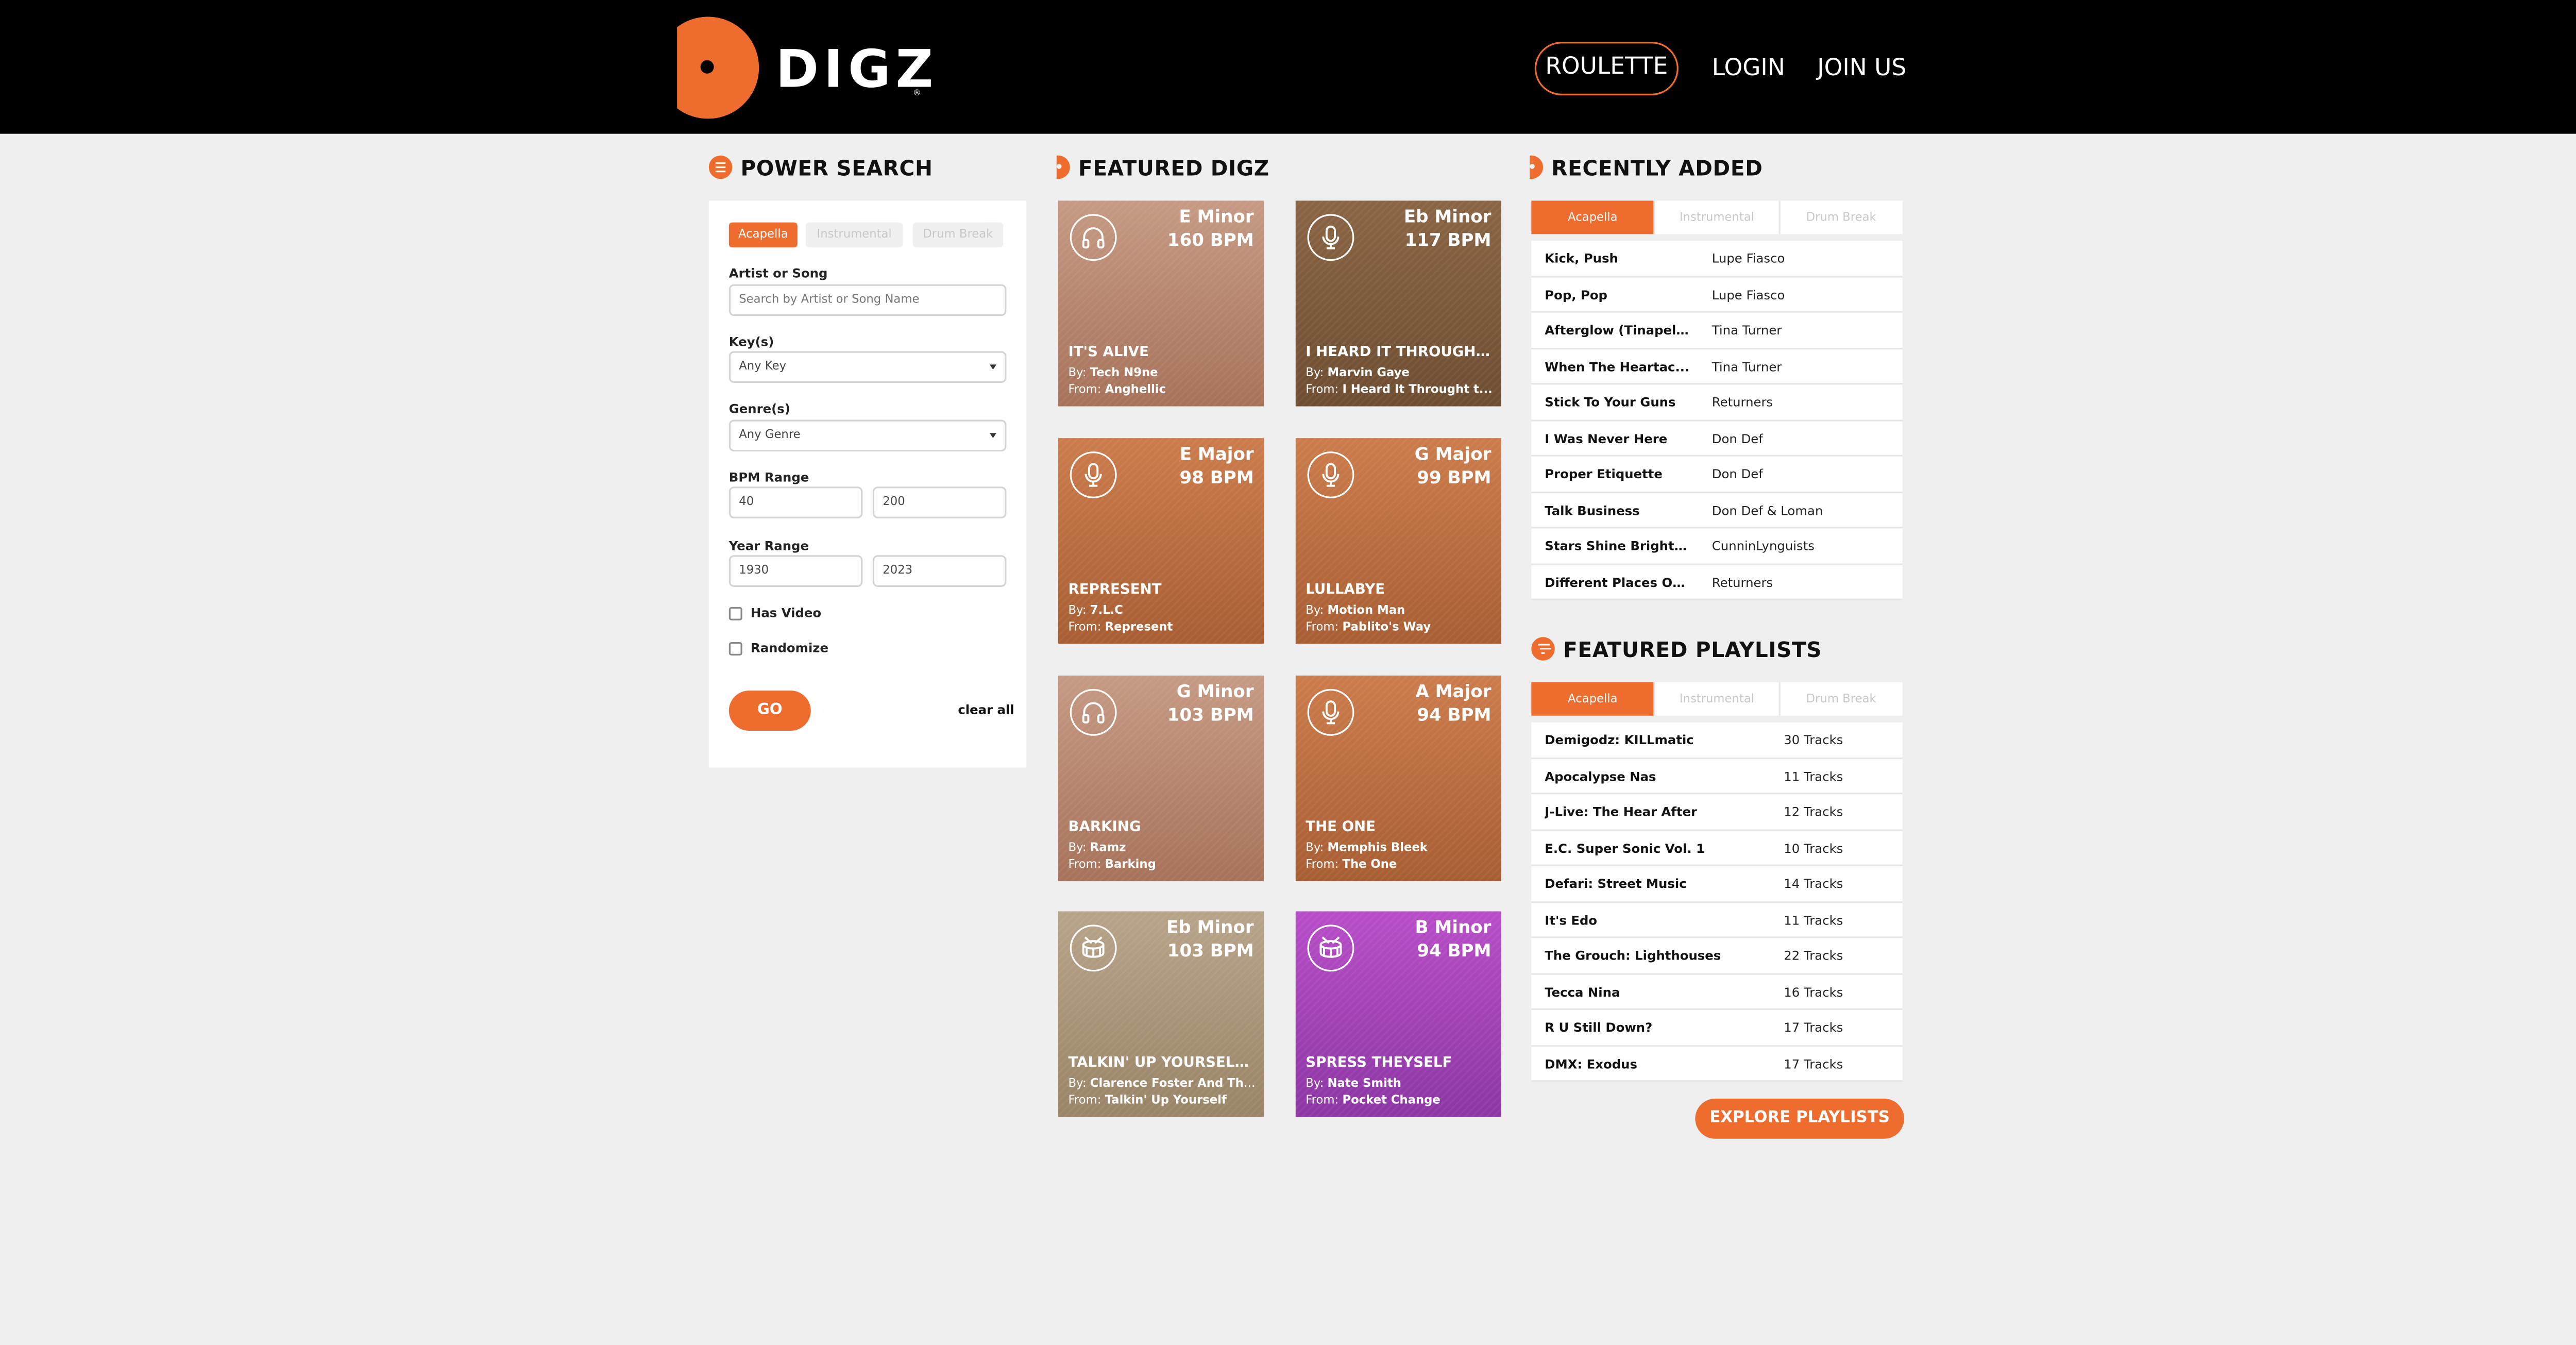  I want to click on genre-label: Genre(s), so click(759, 409).